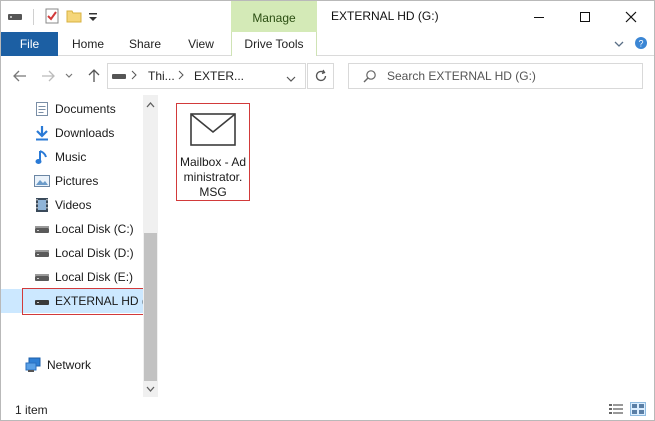 The image size is (655, 421). What do you see at coordinates (507, 76) in the screenshot?
I see `search-input` at bounding box center [507, 76].